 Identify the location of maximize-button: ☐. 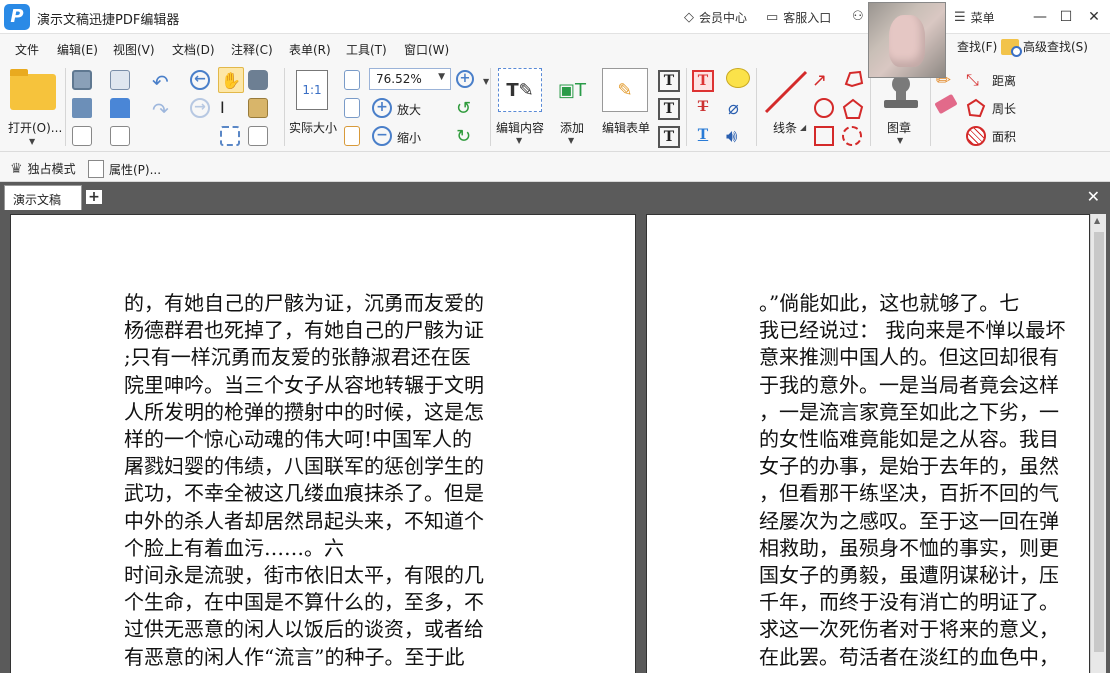
(1066, 17).